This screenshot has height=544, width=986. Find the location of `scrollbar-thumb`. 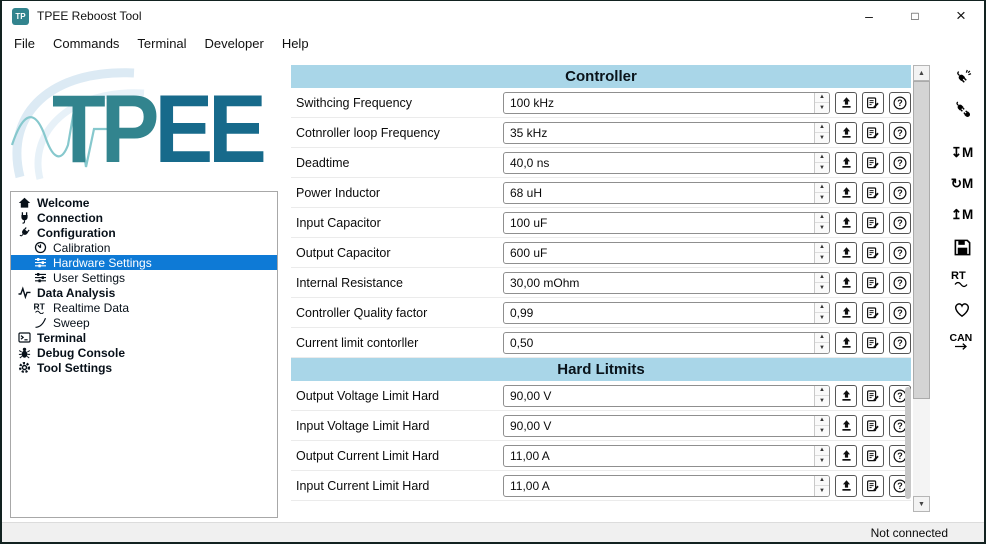

scrollbar-thumb is located at coordinates (921, 240).